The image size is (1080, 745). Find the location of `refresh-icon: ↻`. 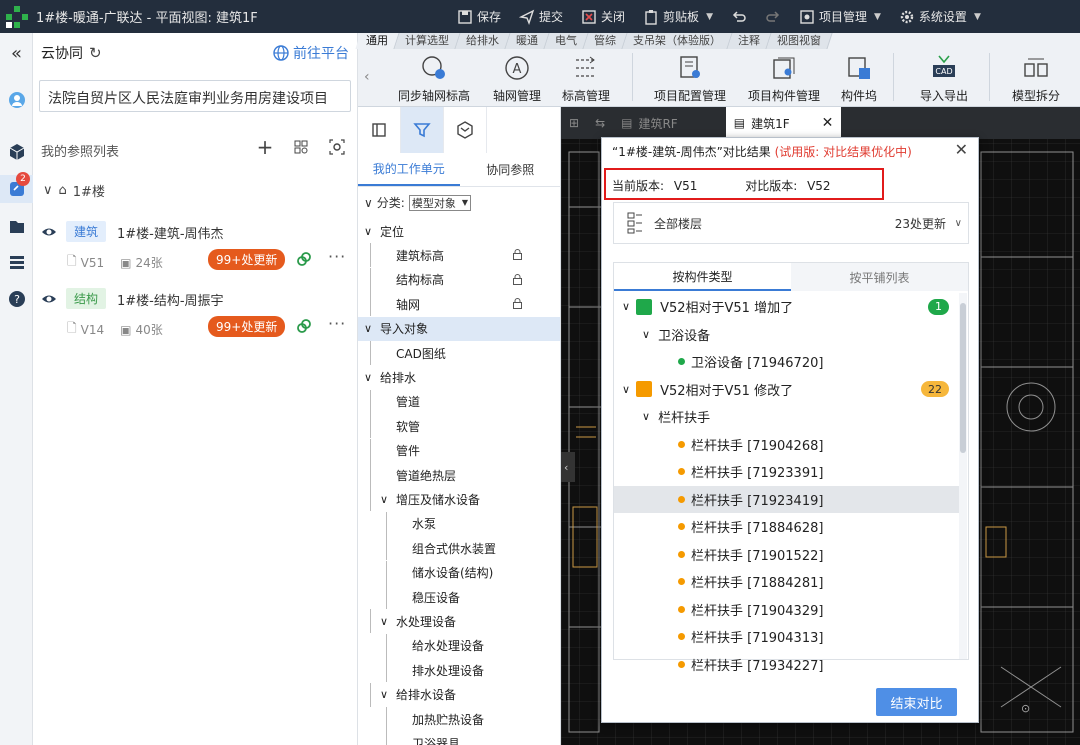

refresh-icon: ↻ is located at coordinates (95, 53).